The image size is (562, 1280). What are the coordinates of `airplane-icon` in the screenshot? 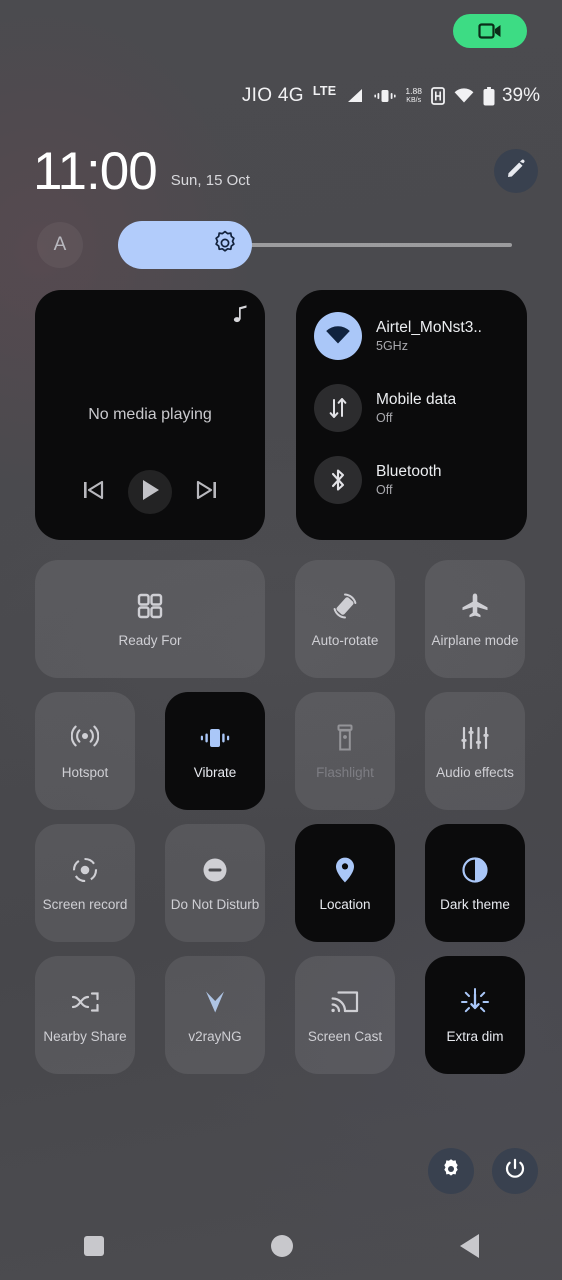 It's located at (475, 606).